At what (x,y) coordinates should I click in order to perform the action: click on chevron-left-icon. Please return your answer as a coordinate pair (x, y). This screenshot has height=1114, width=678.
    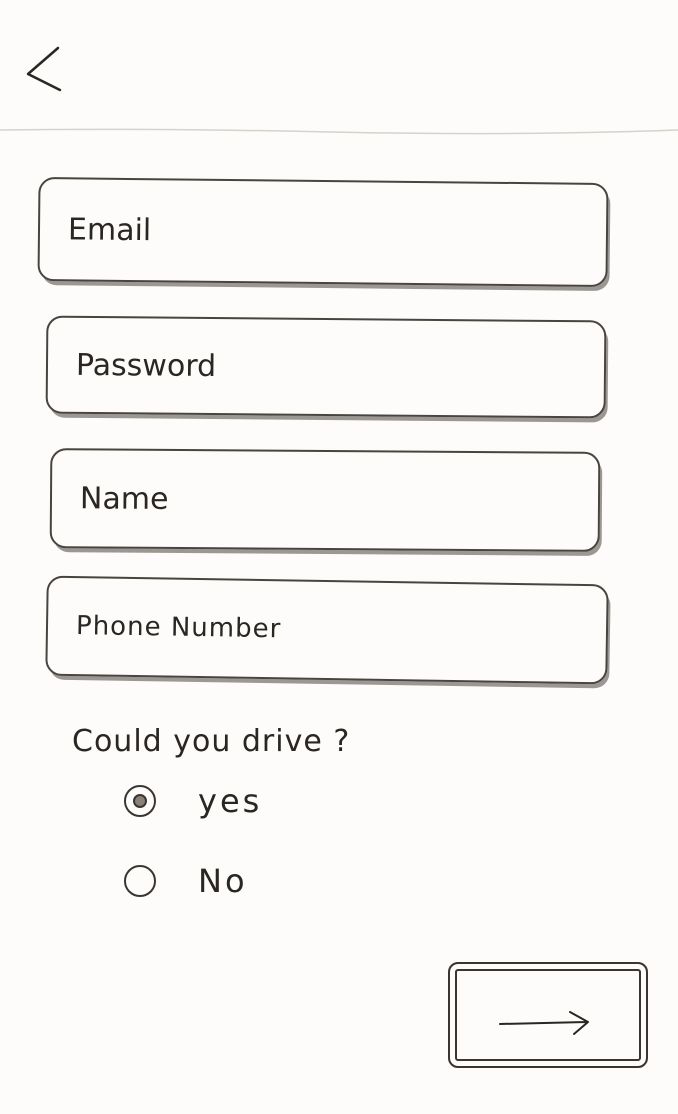
    Looking at the image, I should click on (44, 69).